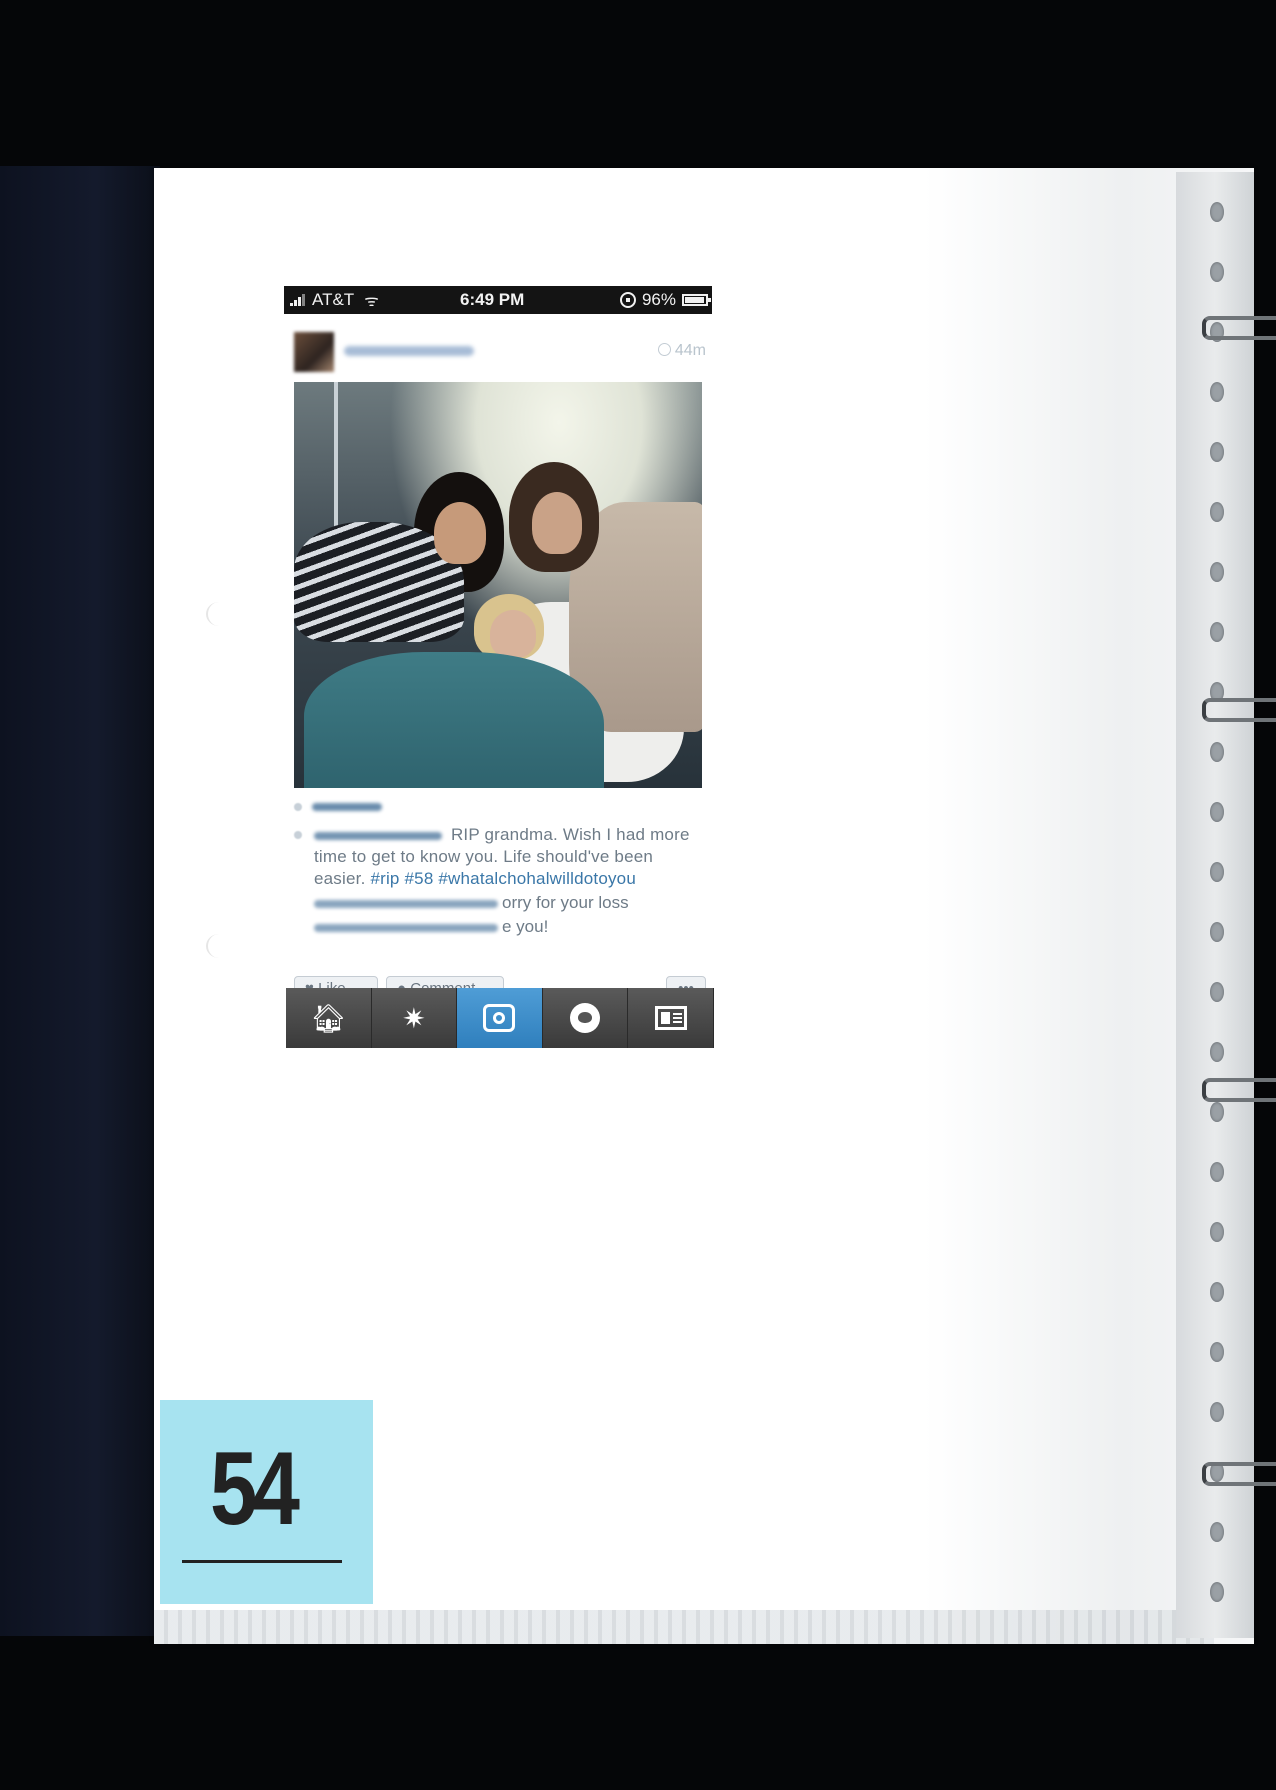 Image resolution: width=1276 pixels, height=1790 pixels. What do you see at coordinates (262, 1561) in the screenshot?
I see `exhibit-underline` at bounding box center [262, 1561].